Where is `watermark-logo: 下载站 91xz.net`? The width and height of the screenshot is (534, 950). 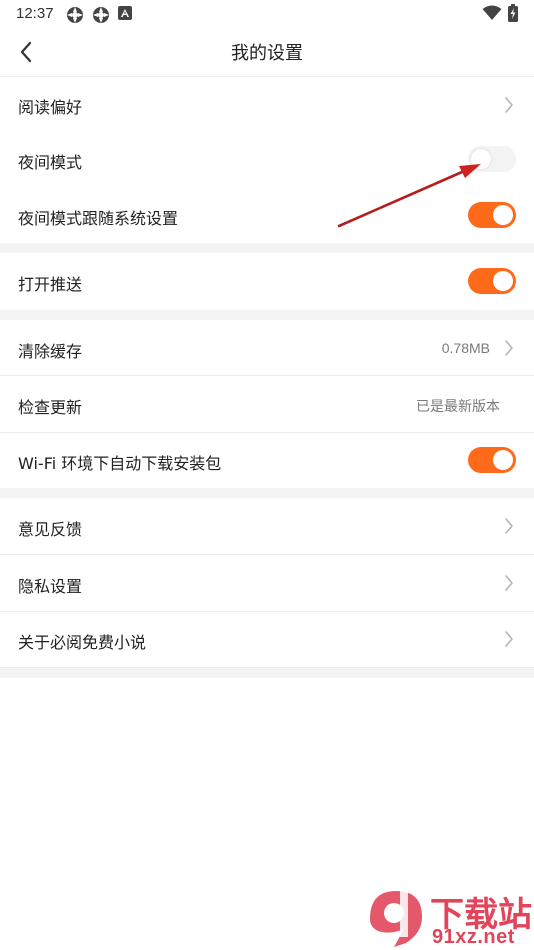 watermark-logo: 下载站 91xz.net is located at coordinates (447, 917).